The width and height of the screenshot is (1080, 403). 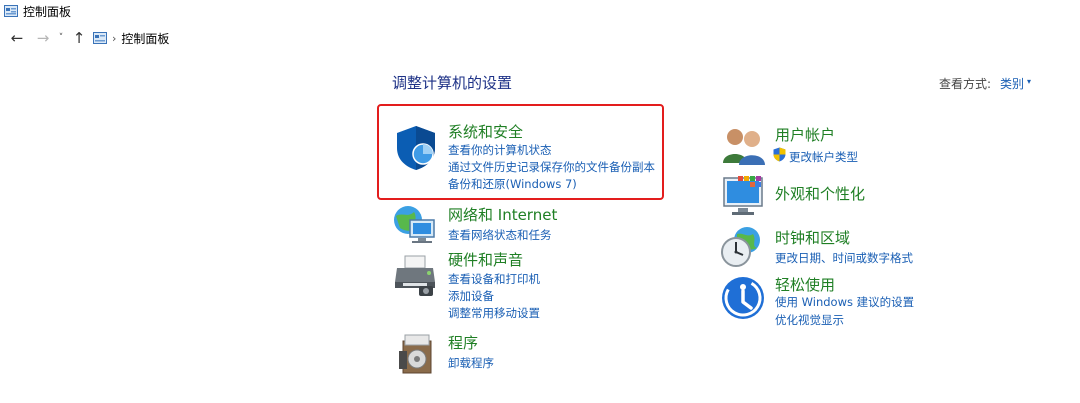 I want to click on link-network-status: 查看网络状态和任务, so click(x=500, y=235).